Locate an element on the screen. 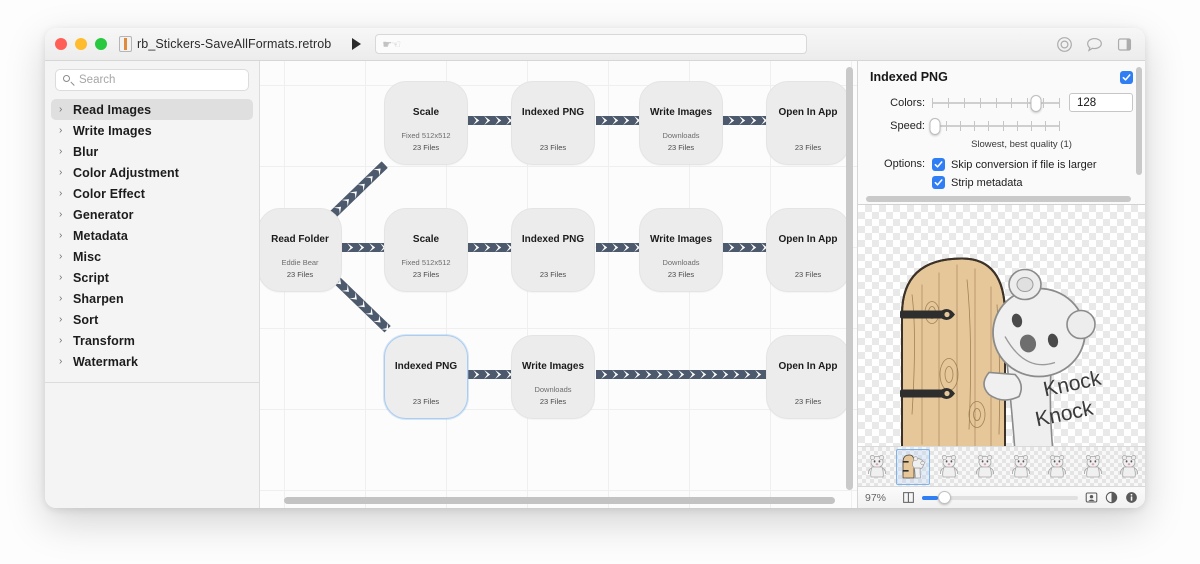 This screenshot has width=1200, height=564. inspector-header: Indexed PNG is located at coordinates (1001, 77).